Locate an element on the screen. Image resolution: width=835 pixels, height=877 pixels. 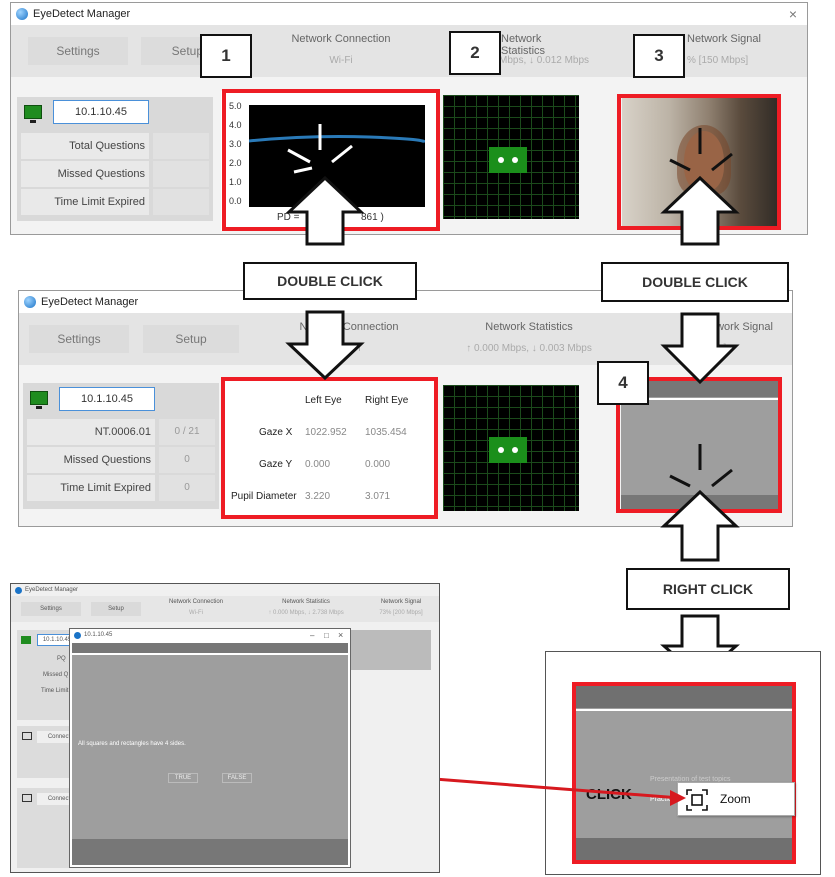
test-id-label: NT.0006.01 is located at coordinates (91, 432).